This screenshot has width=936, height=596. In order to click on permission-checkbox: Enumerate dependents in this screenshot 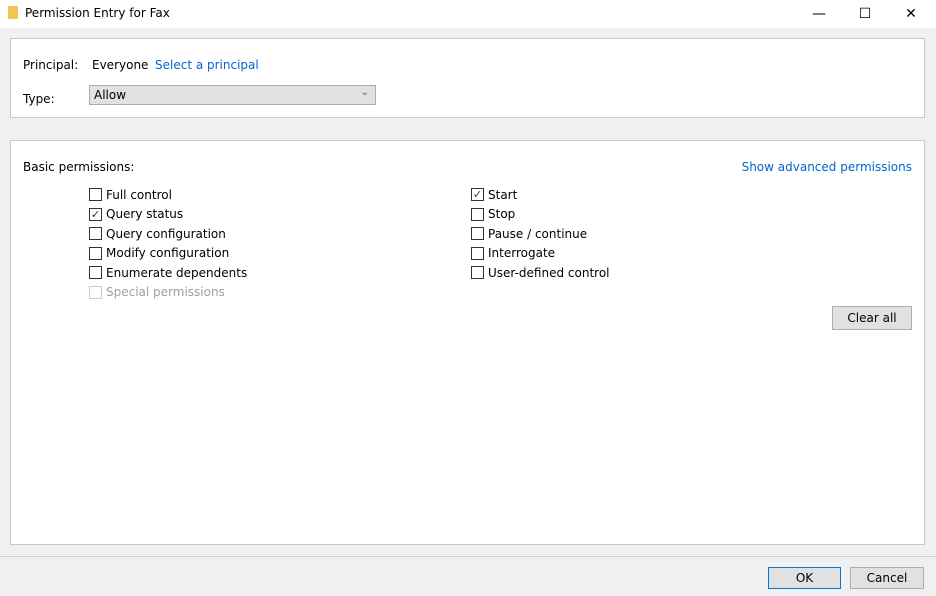, I will do `click(168, 273)`.